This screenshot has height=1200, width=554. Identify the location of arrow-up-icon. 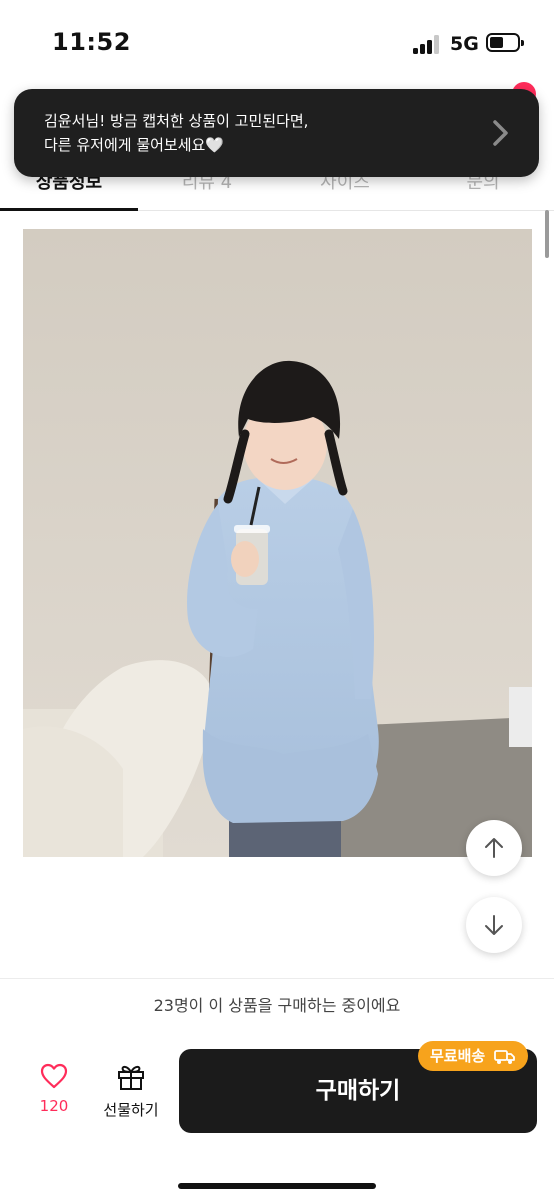
(494, 848).